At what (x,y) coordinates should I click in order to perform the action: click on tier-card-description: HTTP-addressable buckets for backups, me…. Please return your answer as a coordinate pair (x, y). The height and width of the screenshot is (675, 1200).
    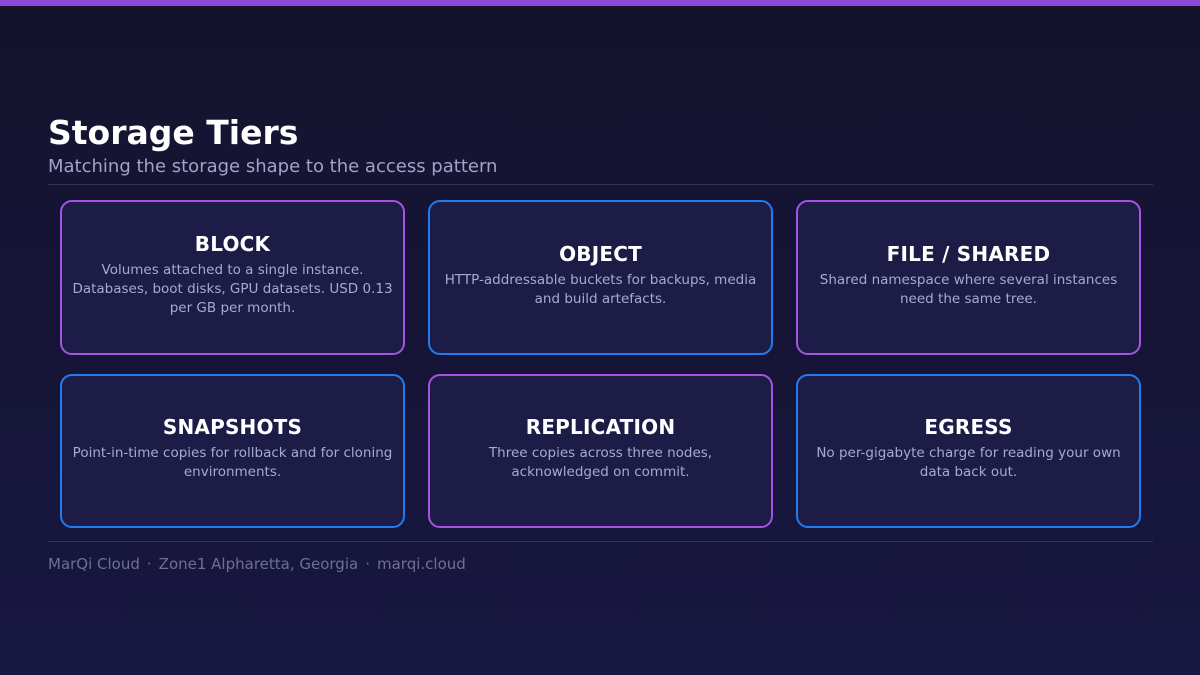
    Looking at the image, I should click on (600, 289).